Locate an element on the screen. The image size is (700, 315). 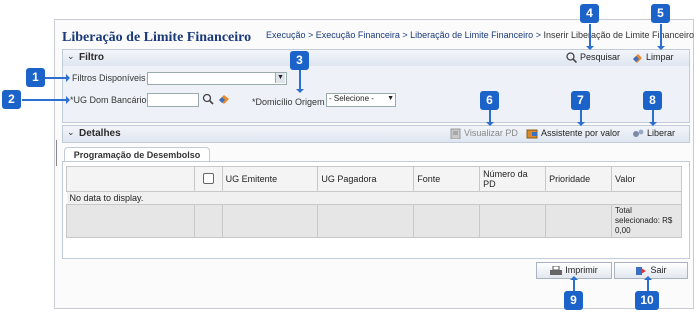
column-header: Valor is located at coordinates (646, 179).